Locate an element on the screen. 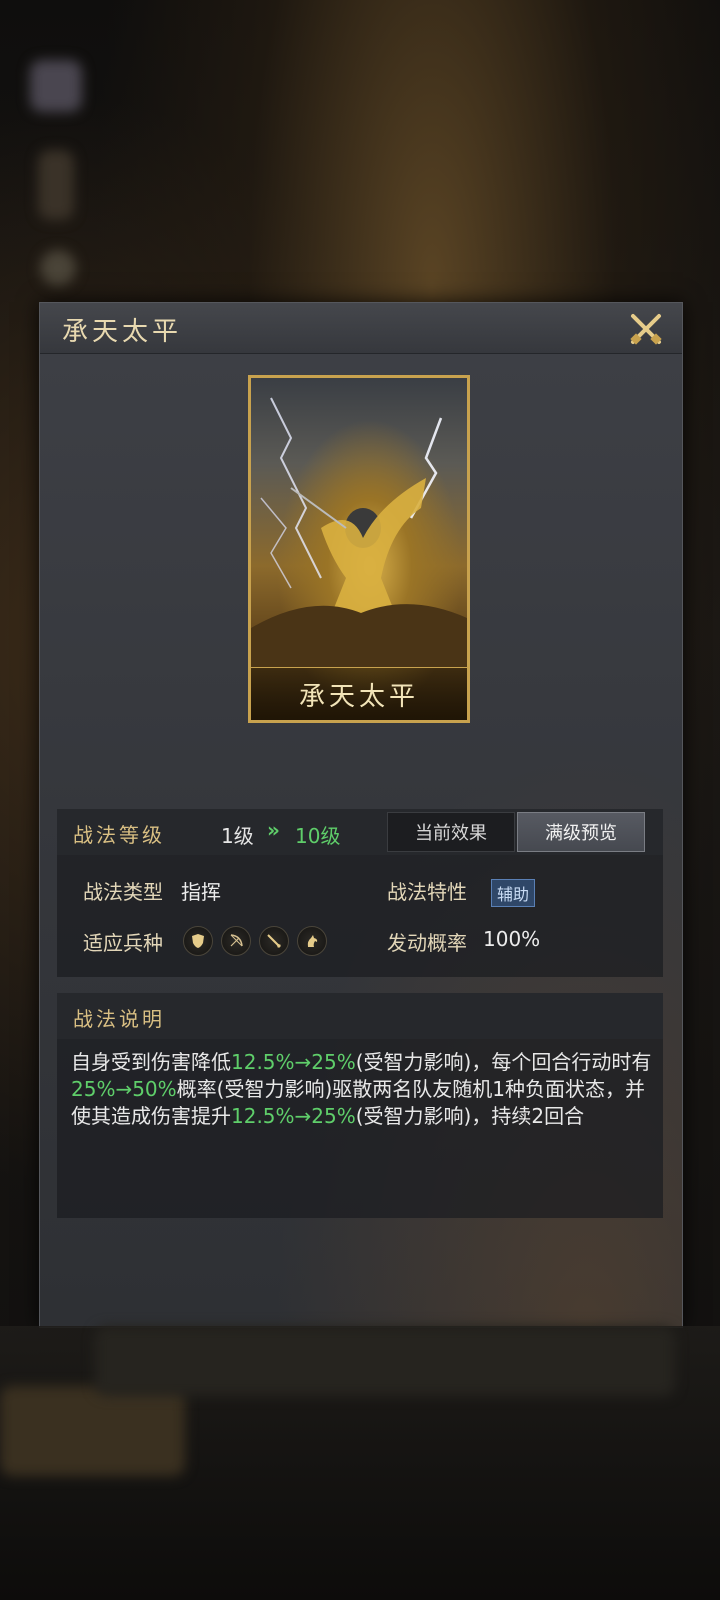  background-avatar is located at coordinates (56, 86).